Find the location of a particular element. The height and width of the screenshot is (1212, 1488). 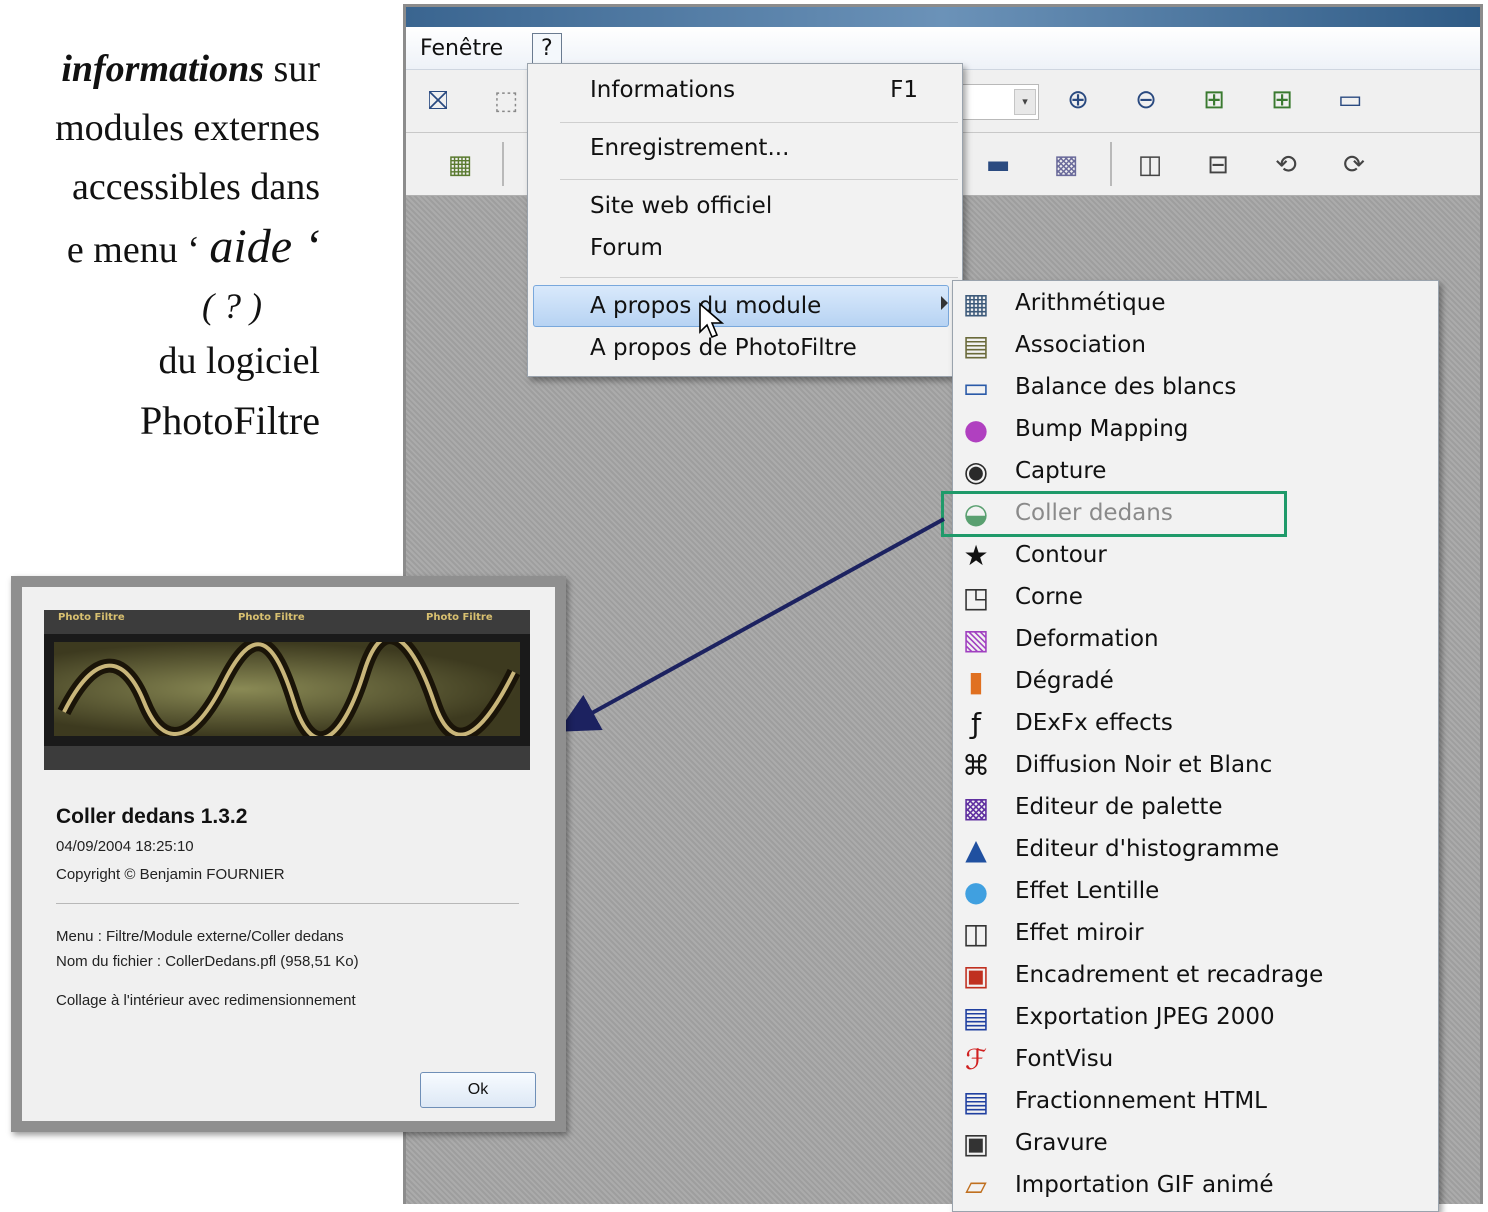

banner-image is located at coordinates (287, 689).